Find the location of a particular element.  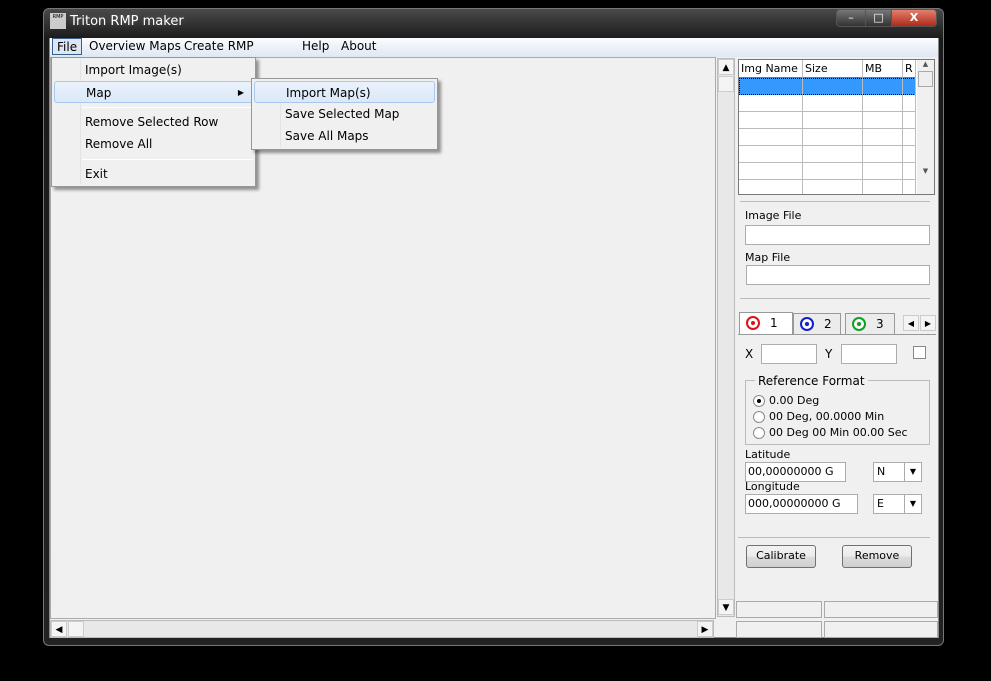

vertical-scrollbar is located at coordinates (726, 337).